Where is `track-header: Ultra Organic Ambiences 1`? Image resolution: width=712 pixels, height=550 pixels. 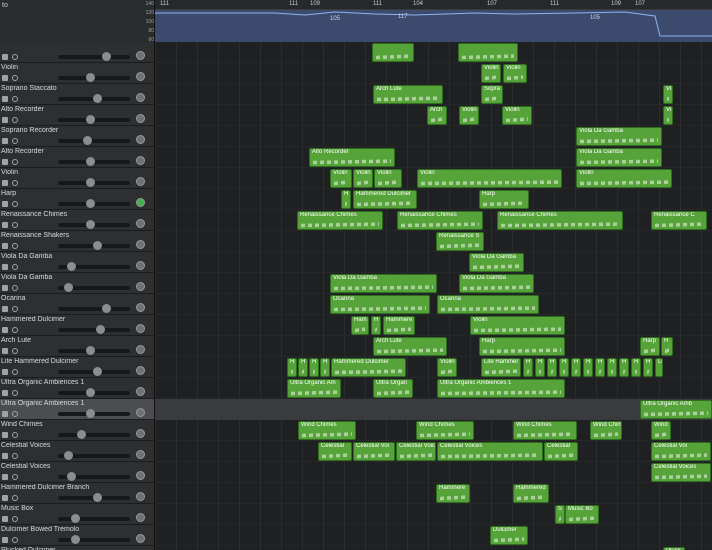
track-header: Ultra Organic Ambiences 1 is located at coordinates (77, 388).